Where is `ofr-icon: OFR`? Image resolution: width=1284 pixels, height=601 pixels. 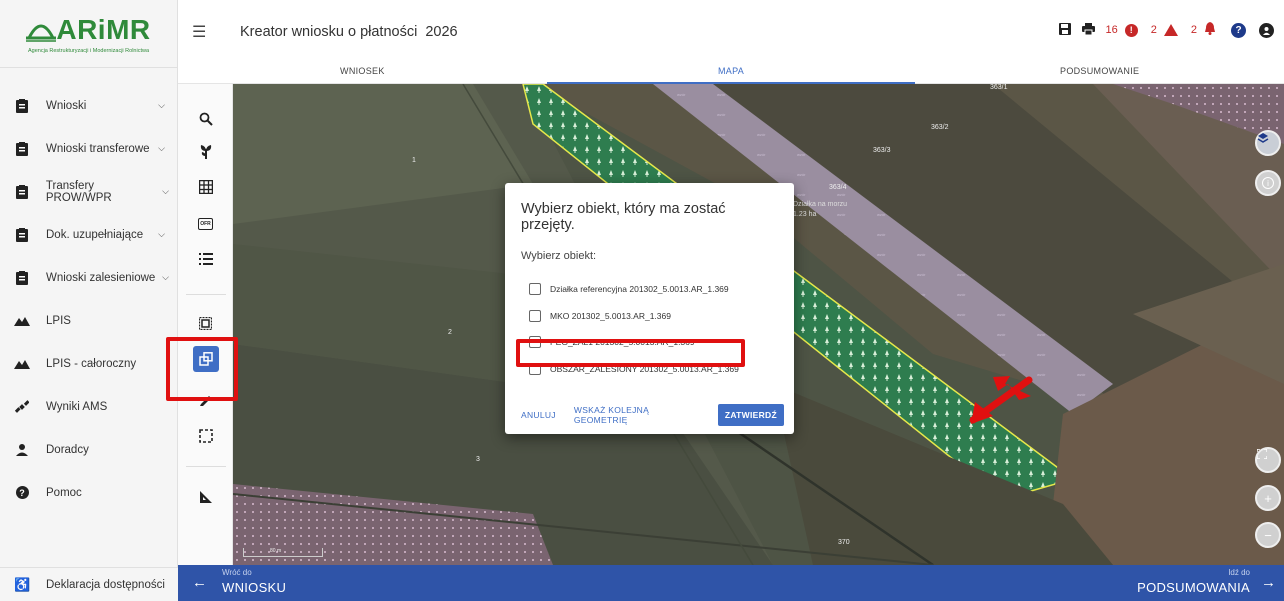 ofr-icon: OFR is located at coordinates (205, 224).